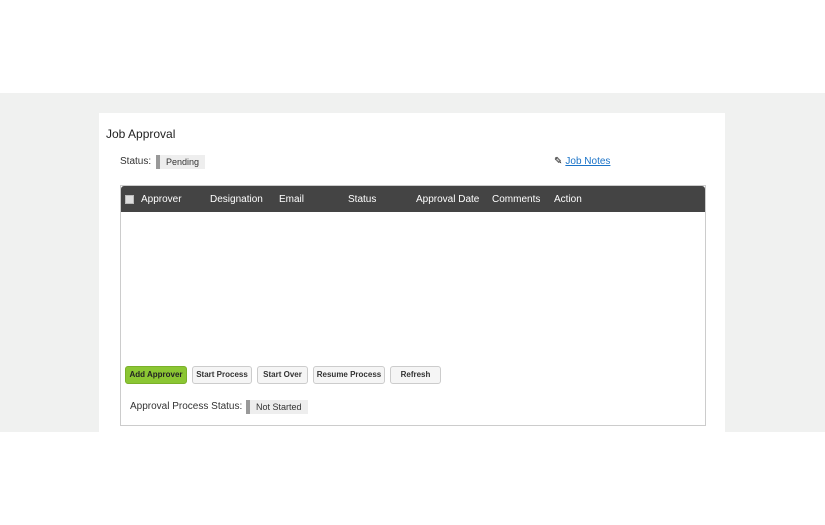 The height and width of the screenshot is (525, 825). What do you see at coordinates (181, 162) in the screenshot?
I see `status-badge: Pending` at bounding box center [181, 162].